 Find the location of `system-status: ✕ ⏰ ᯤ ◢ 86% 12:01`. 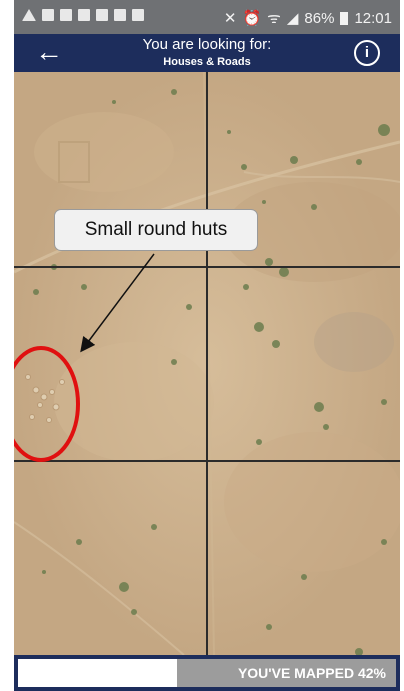

system-status: ✕ ⏰ ᯤ ◢ 86% 12:01 is located at coordinates (308, 18).